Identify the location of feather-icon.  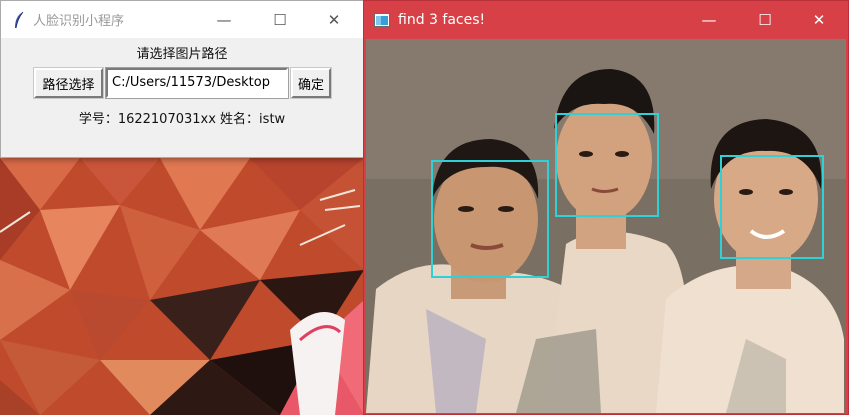
(19, 19).